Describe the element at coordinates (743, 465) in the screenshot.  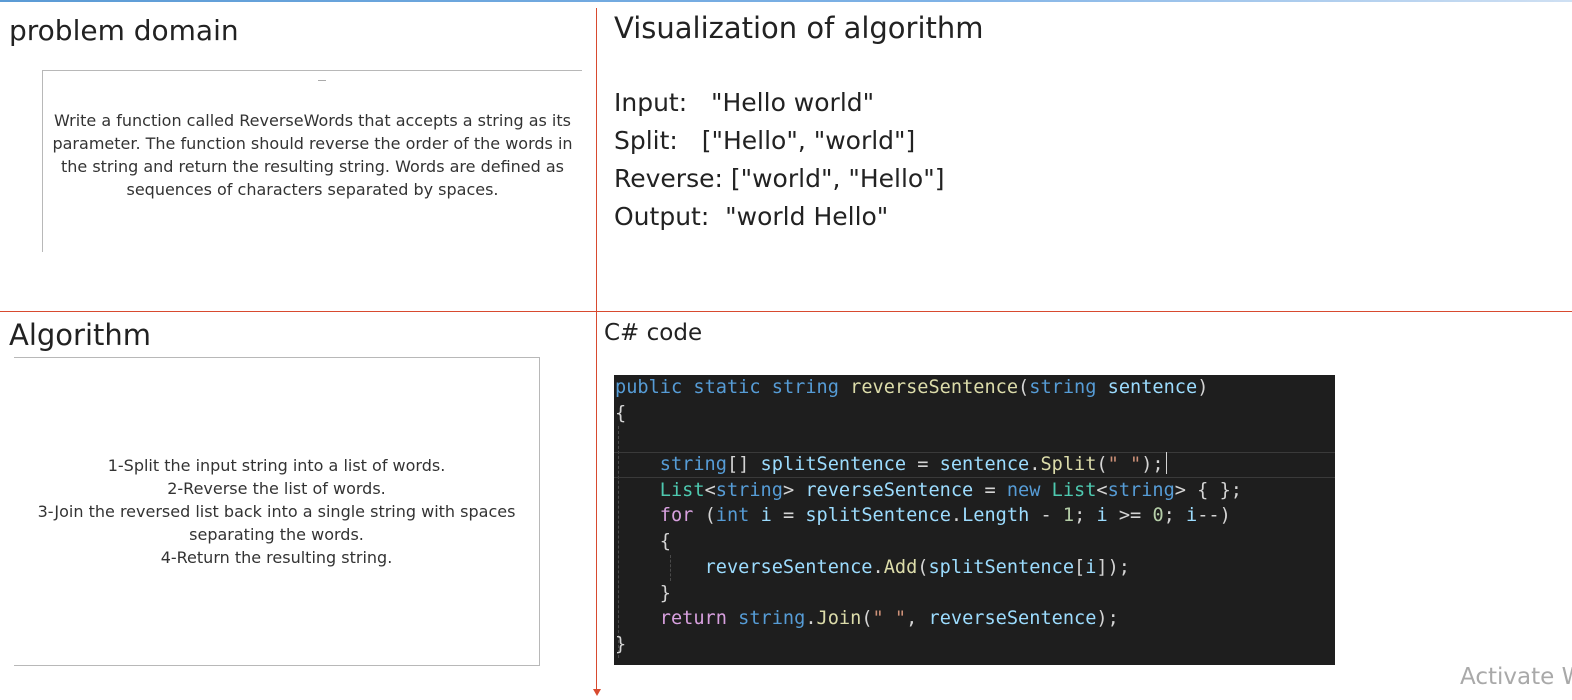
I see `code-token: []` at that location.